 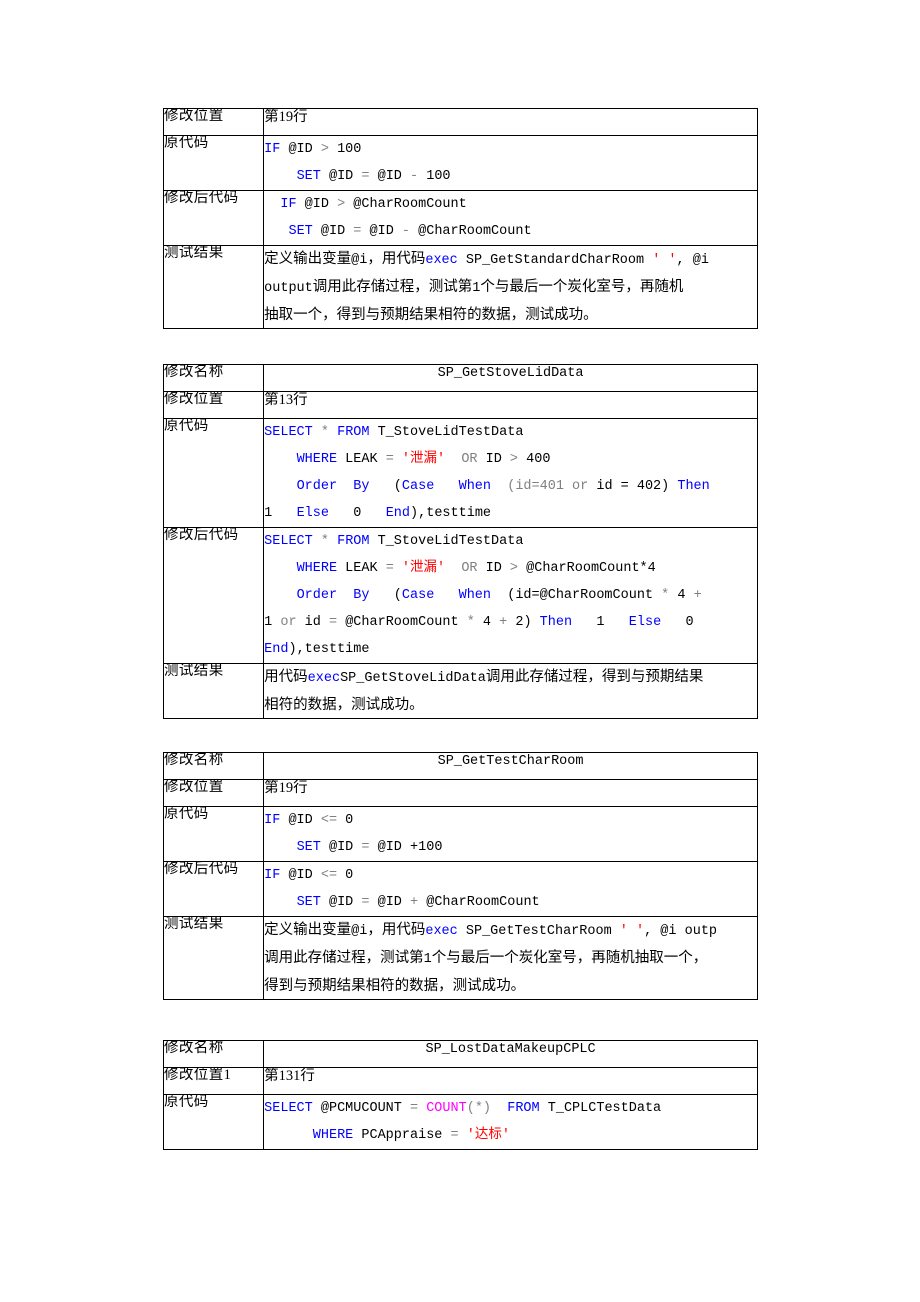 What do you see at coordinates (510, 1081) in the screenshot?
I see `row-value-position: 第131行` at bounding box center [510, 1081].